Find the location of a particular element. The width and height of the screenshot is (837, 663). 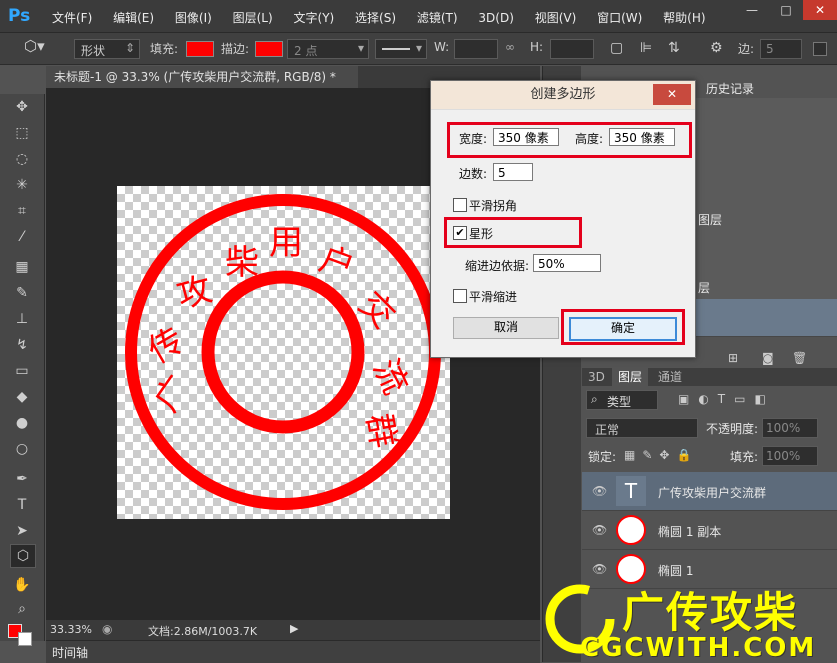

dialog-close-button: ✕ is located at coordinates (672, 94).